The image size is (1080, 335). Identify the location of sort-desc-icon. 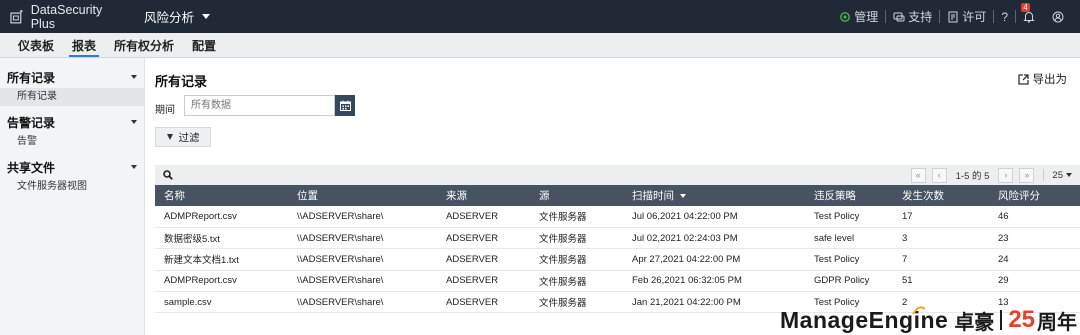
(683, 196).